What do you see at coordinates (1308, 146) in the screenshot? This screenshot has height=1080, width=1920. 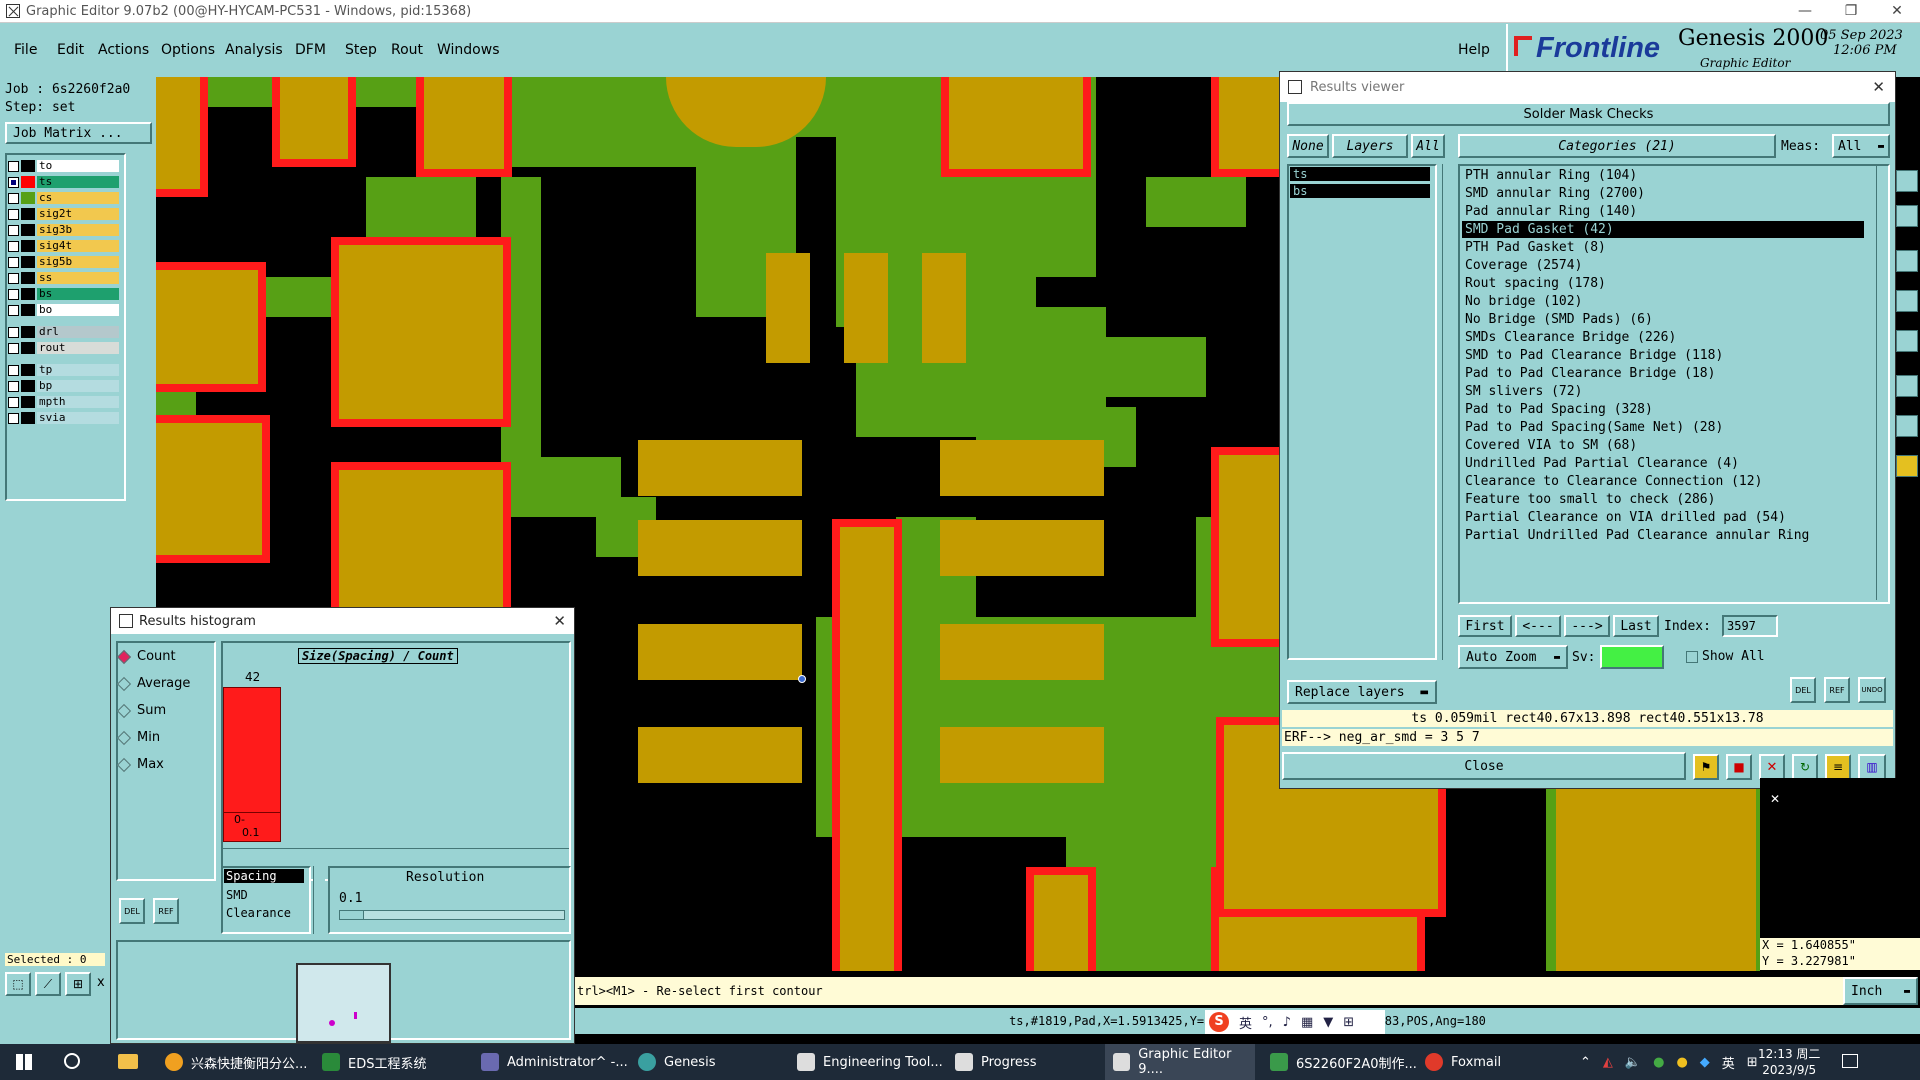 I see `none-button: None` at bounding box center [1308, 146].